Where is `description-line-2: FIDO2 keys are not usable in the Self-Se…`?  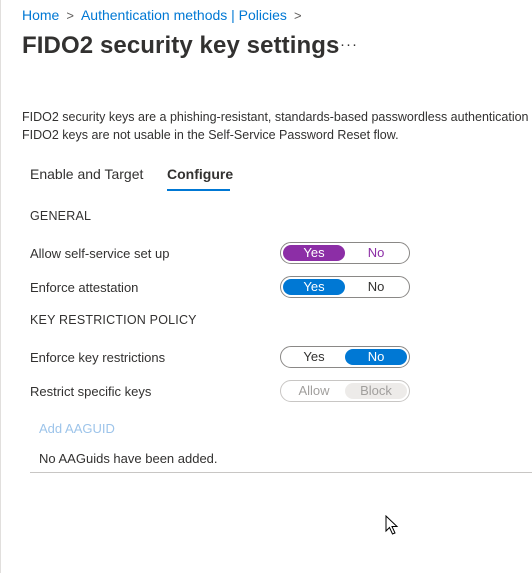 description-line-2: FIDO2 keys are not usable in the Self-Se… is located at coordinates (210, 135).